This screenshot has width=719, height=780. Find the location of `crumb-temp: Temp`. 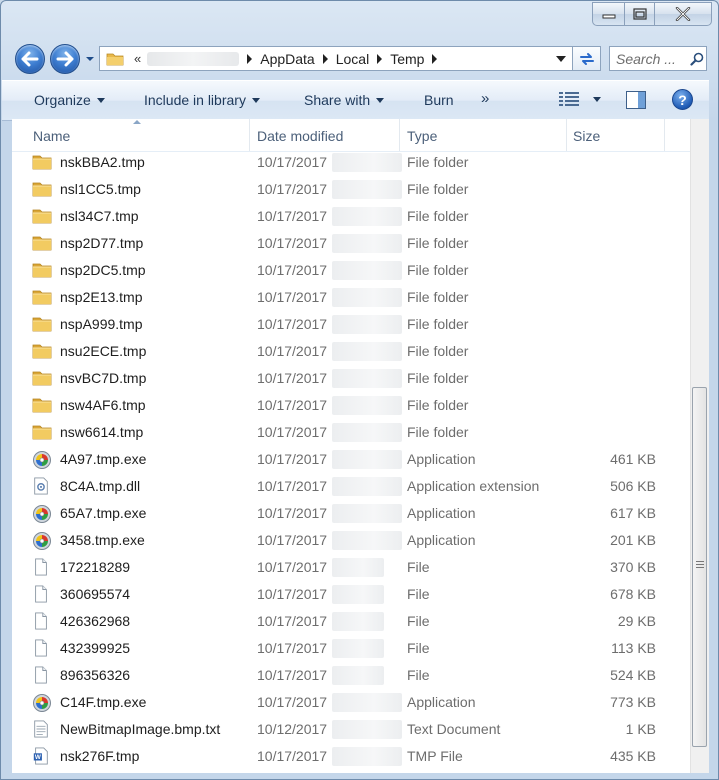

crumb-temp: Temp is located at coordinates (407, 59).